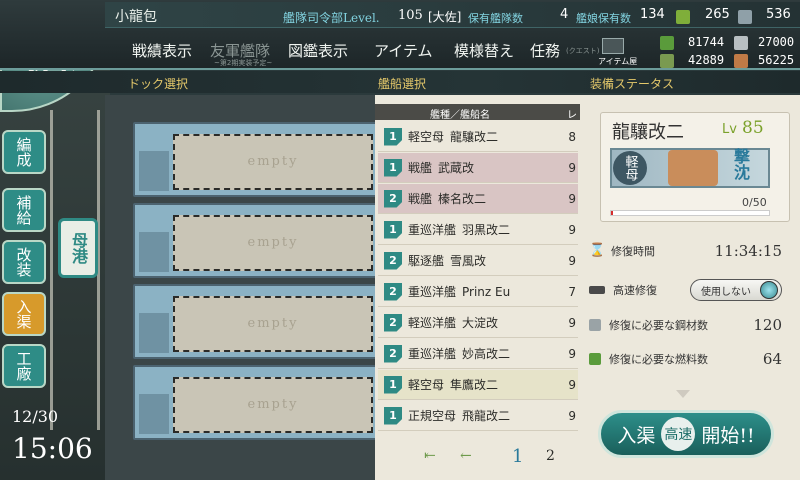 Image resolution: width=800 pixels, height=480 pixels. What do you see at coordinates (564, 14) in the screenshot?
I see `fleet-count-value: 4` at bounding box center [564, 14].